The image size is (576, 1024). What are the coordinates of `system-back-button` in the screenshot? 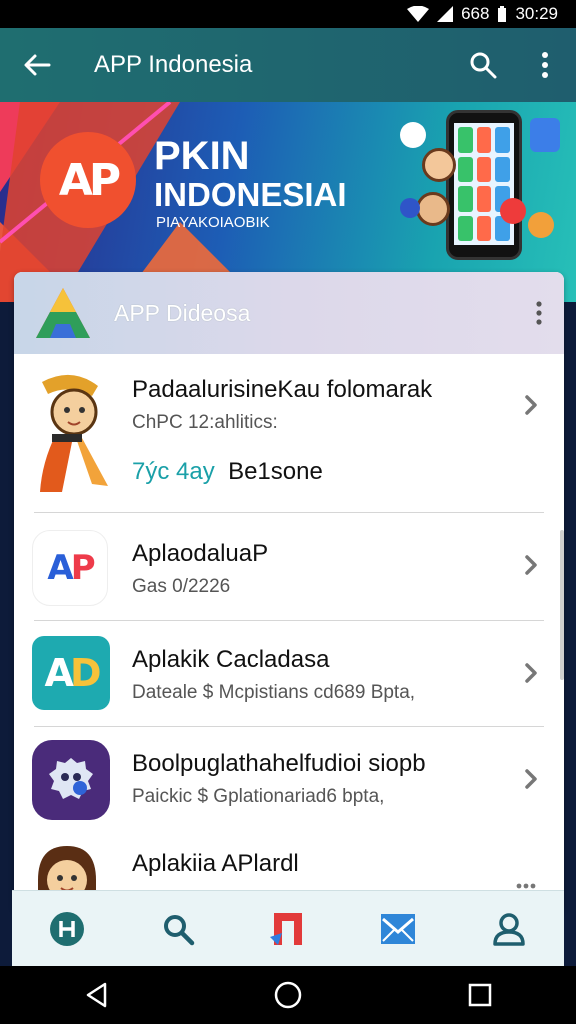 It's located at (96, 995).